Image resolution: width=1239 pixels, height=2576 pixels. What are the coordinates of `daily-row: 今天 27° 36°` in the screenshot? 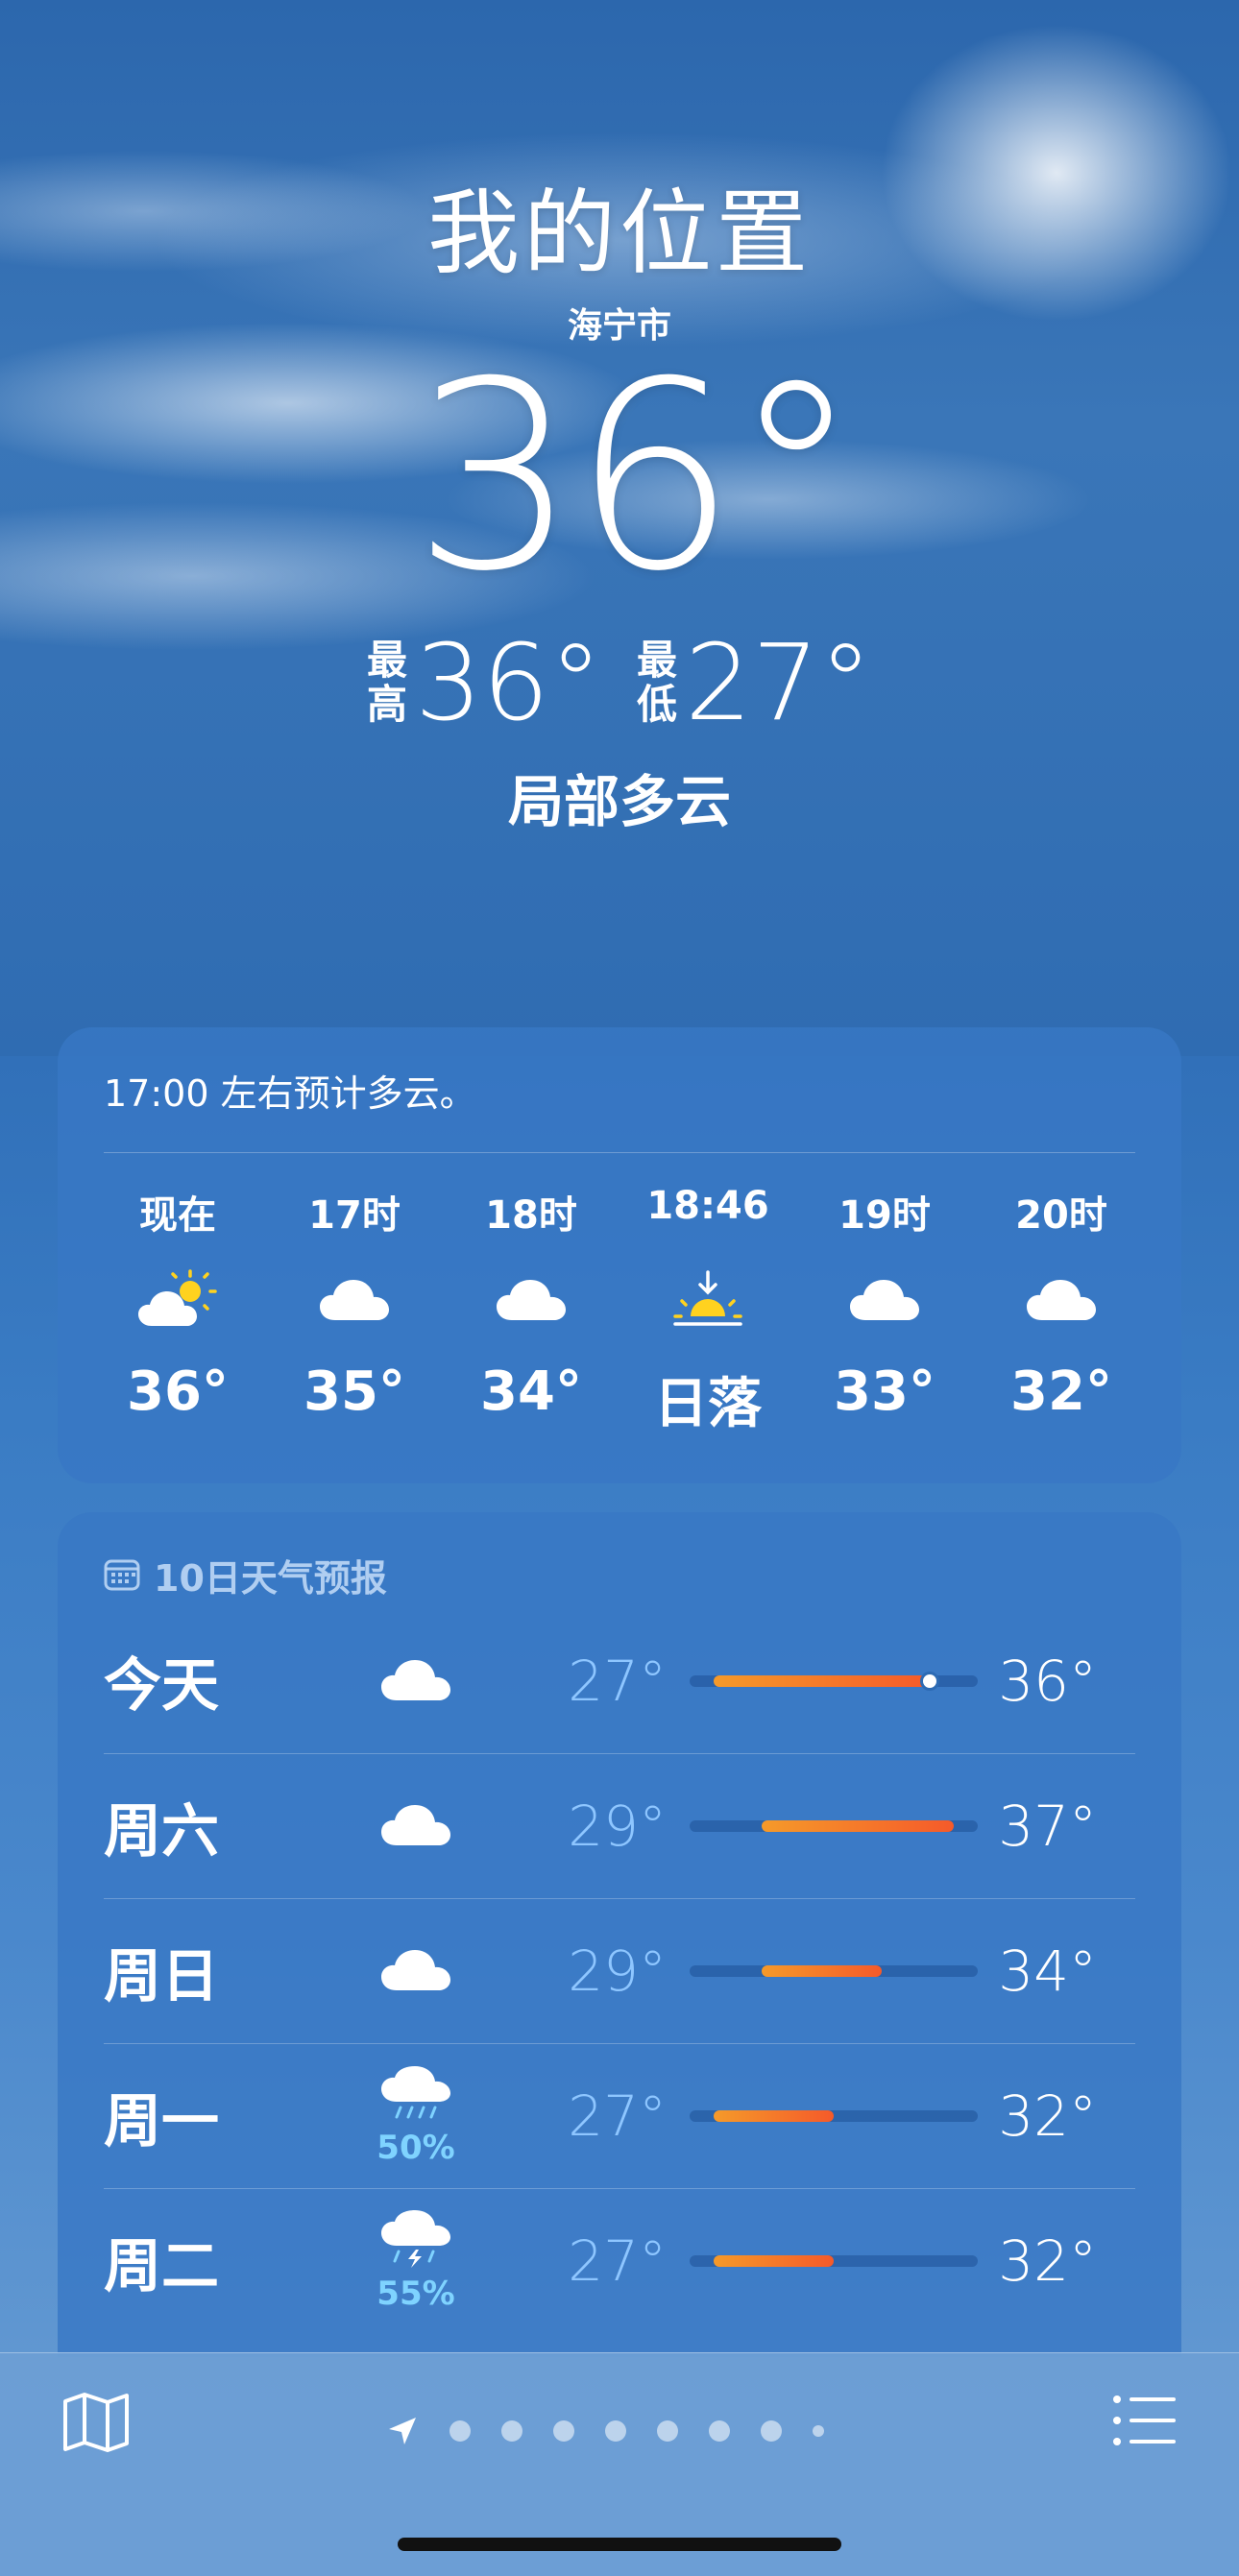 It's located at (619, 1680).